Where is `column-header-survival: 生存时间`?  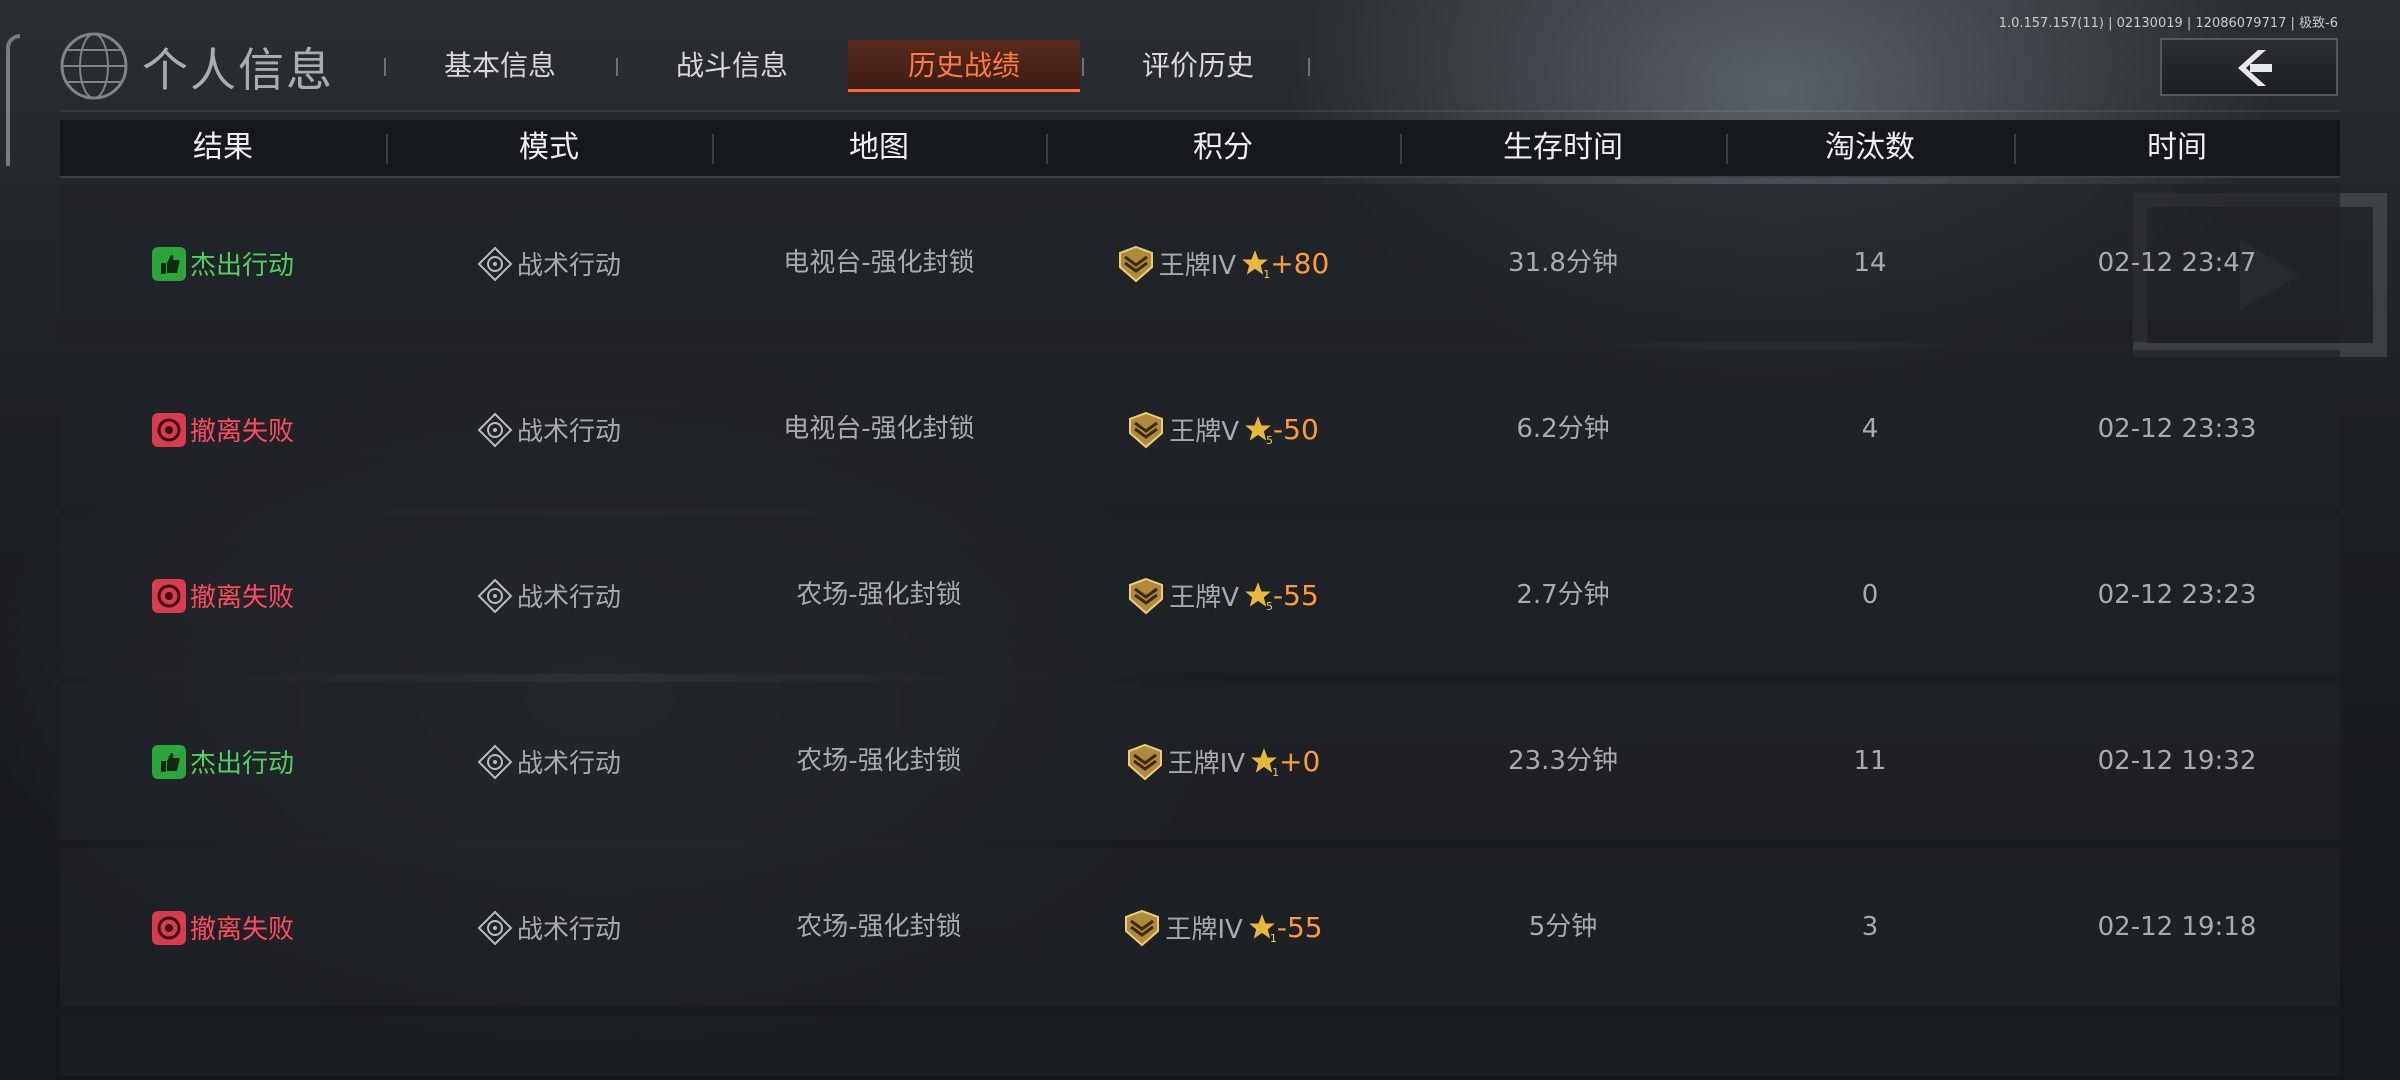 column-header-survival: 生存时间 is located at coordinates (1563, 147).